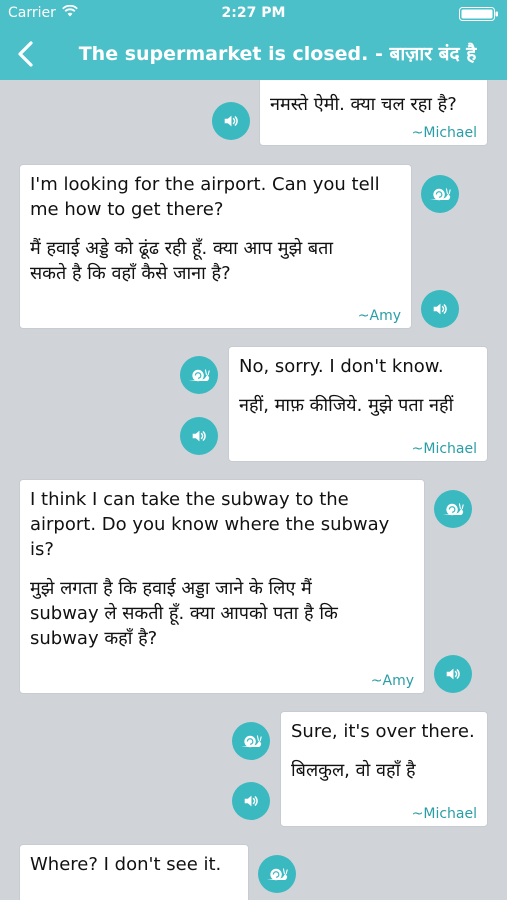 The image size is (507, 900). I want to click on battery-icon, so click(479, 14).